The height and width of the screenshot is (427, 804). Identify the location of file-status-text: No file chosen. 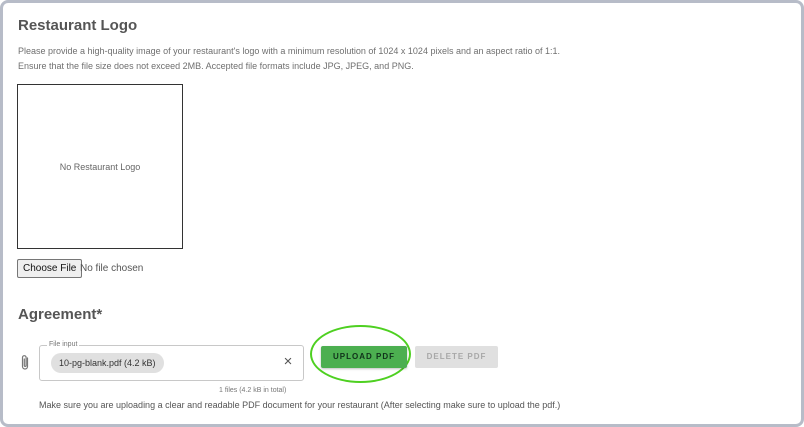
(112, 268).